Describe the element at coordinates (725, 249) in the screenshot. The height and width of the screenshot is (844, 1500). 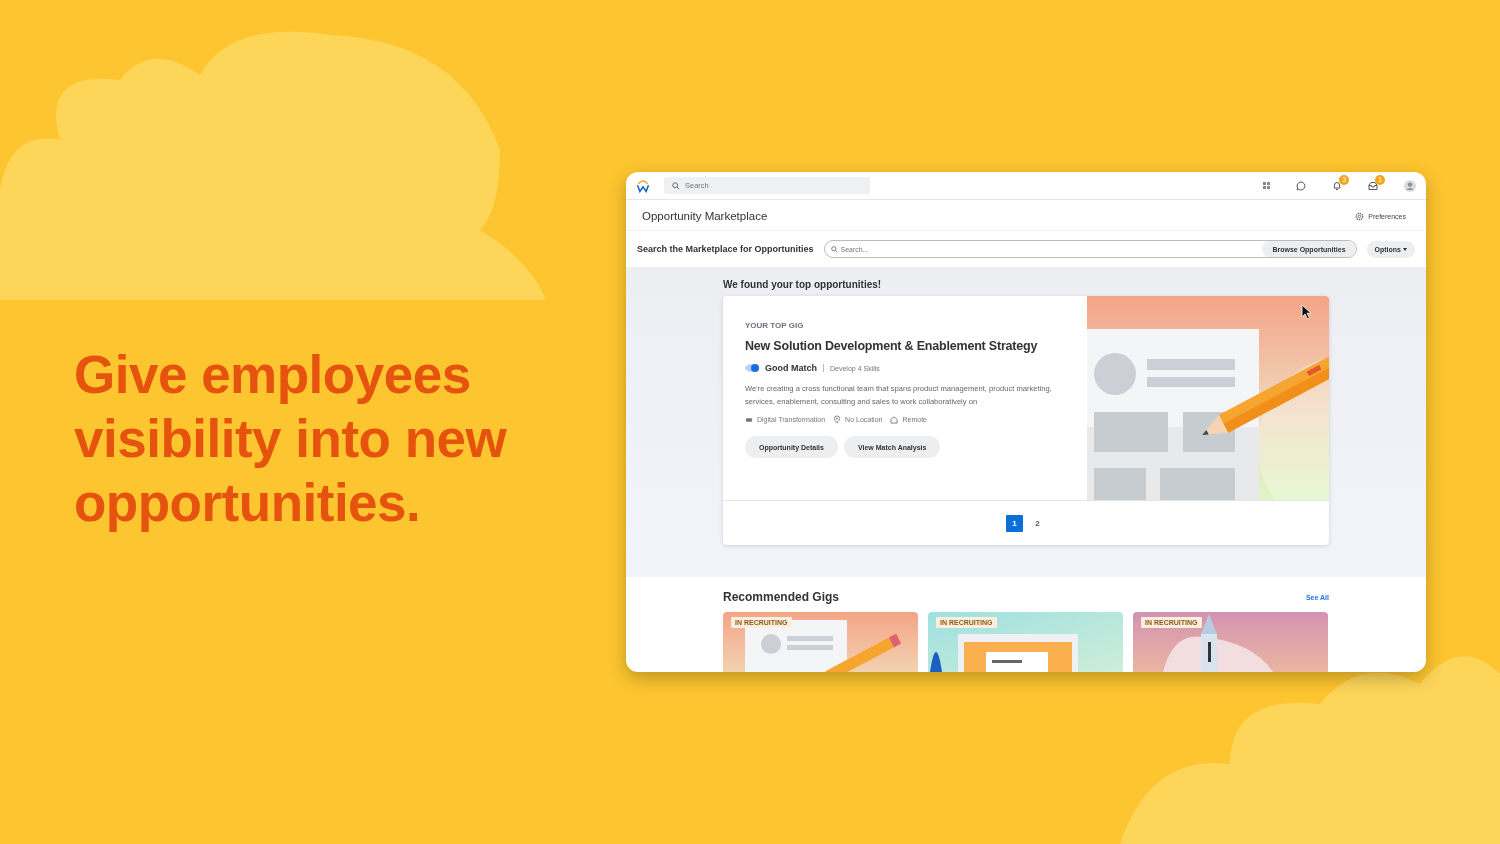
I see `search-label: Search the Marketplace for Opportunities` at that location.